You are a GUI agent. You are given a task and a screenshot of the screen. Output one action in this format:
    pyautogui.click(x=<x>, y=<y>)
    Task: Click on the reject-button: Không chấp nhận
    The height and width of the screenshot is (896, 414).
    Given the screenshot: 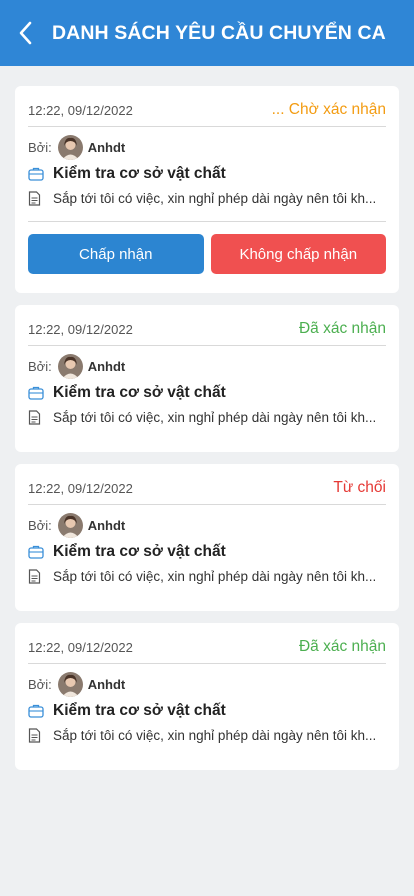 What is the action you would take?
    pyautogui.click(x=298, y=254)
    